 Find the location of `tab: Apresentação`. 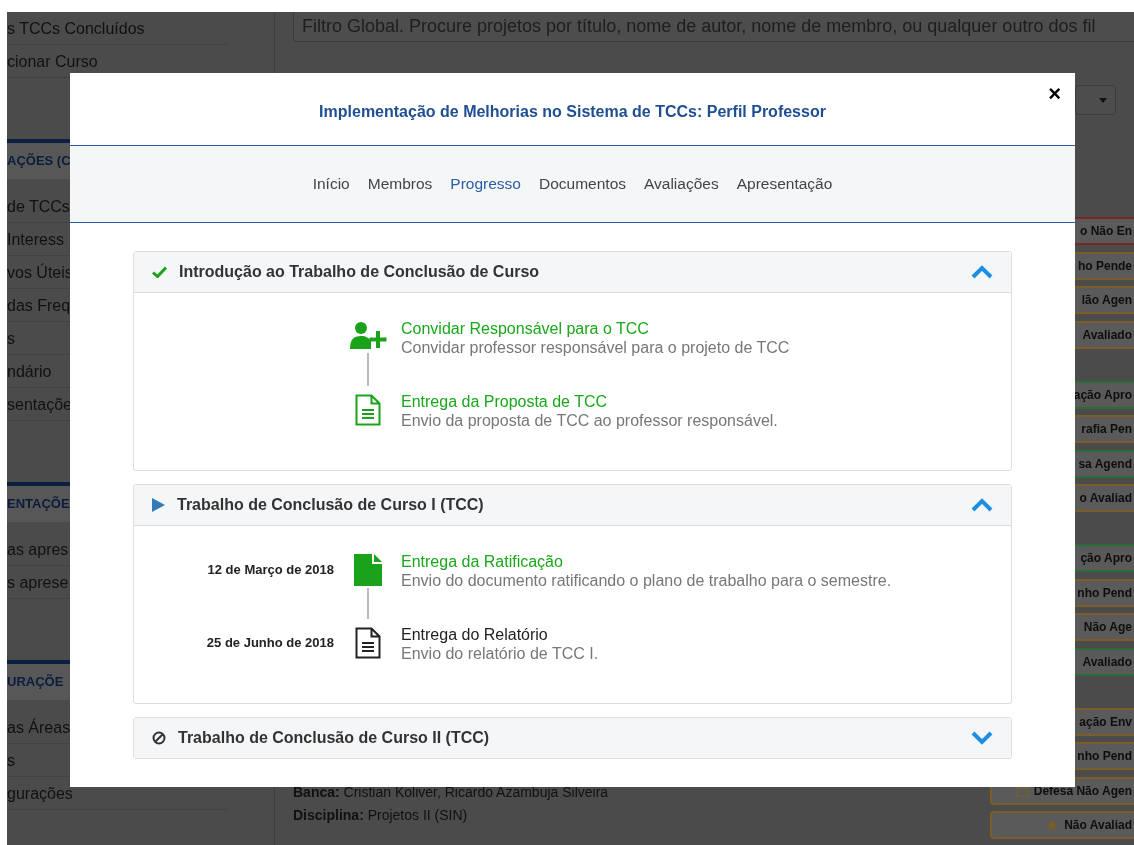

tab: Apresentação is located at coordinates (784, 184).